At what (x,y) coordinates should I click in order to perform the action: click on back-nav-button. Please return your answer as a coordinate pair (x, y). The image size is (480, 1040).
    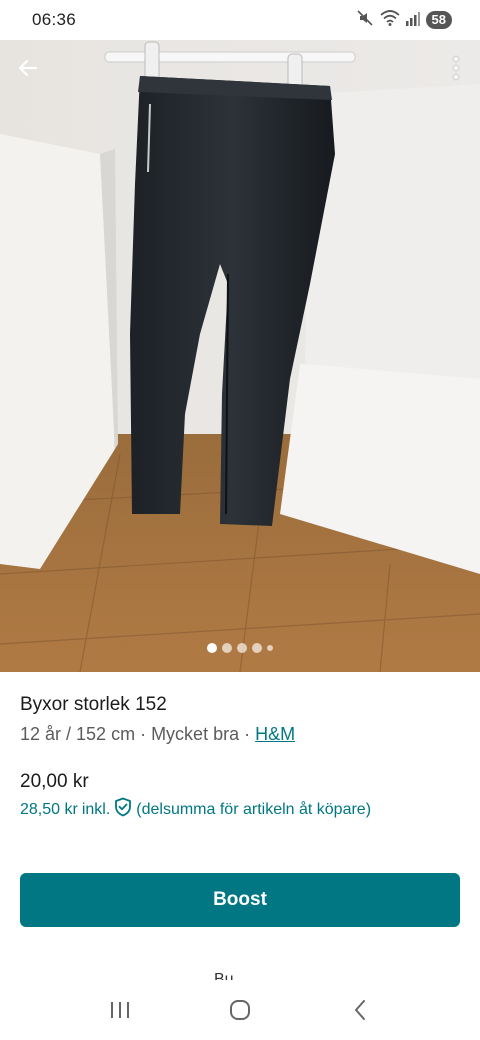
    Looking at the image, I should click on (360, 1010).